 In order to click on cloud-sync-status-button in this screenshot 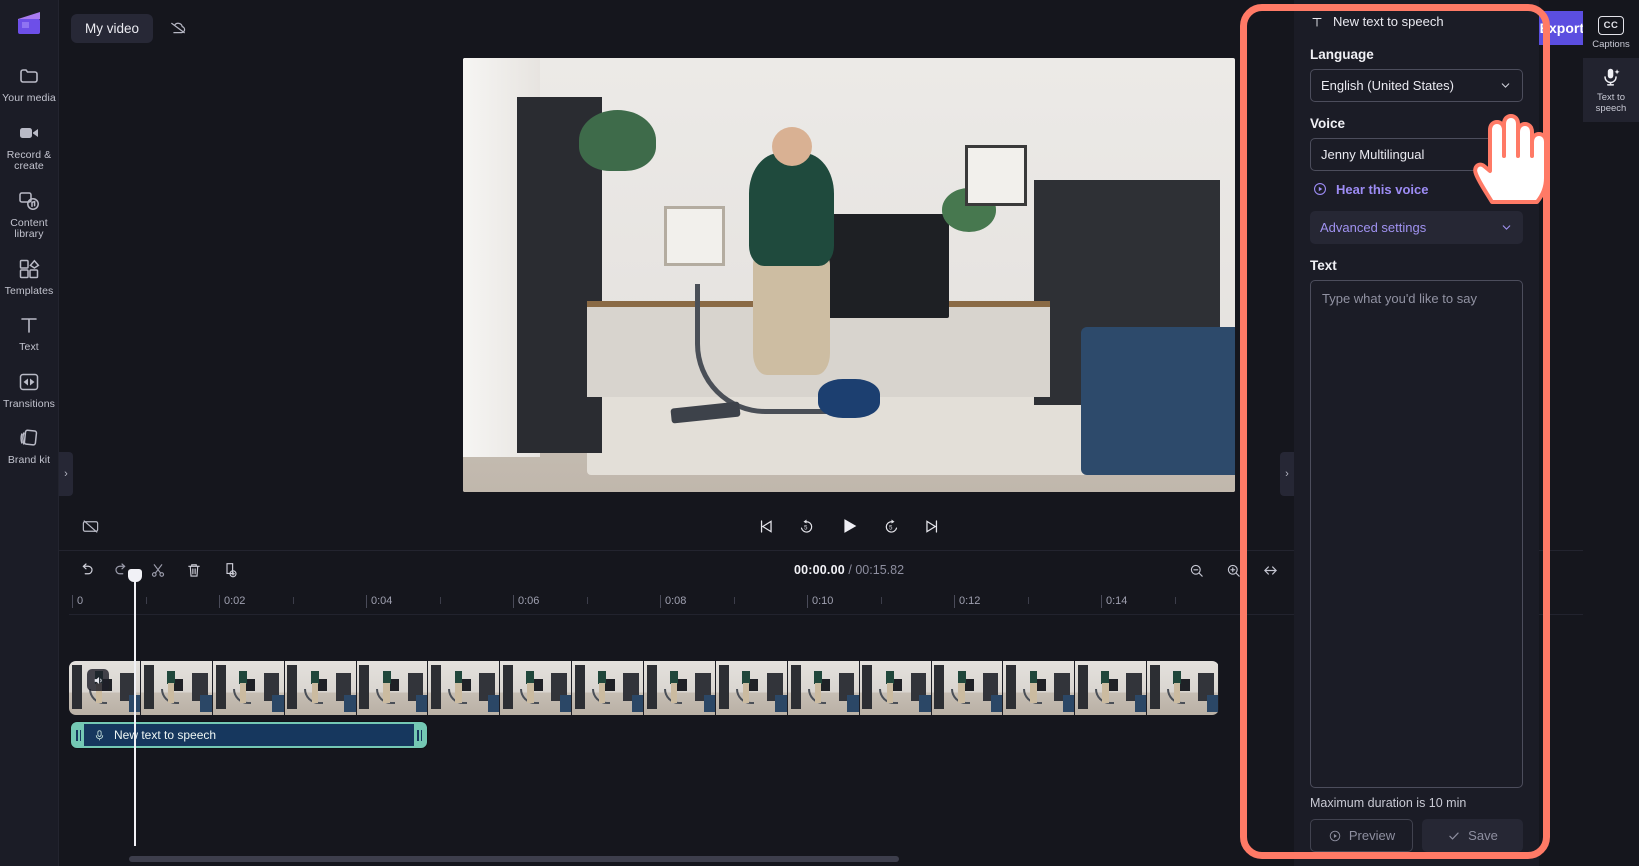, I will do `click(178, 28)`.